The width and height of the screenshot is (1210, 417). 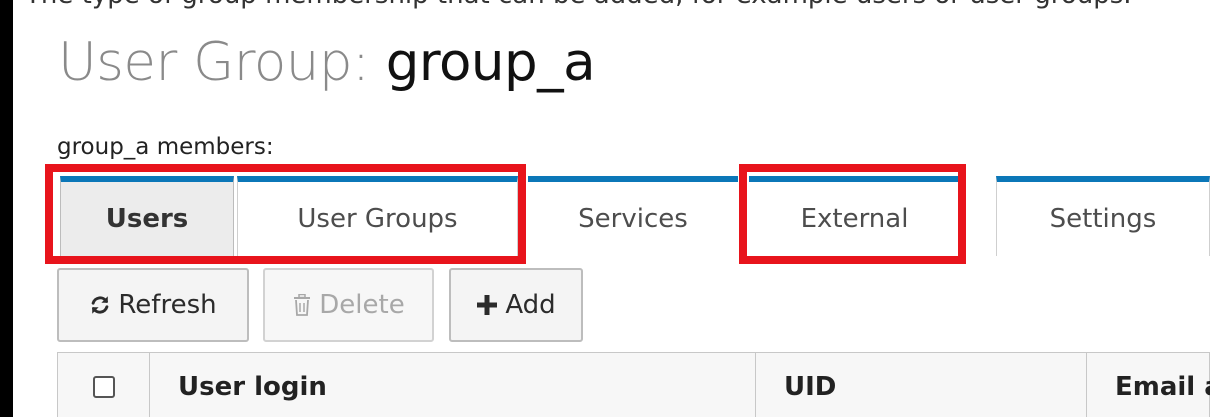 I want to click on tab-settings: Settings, so click(x=1103, y=216).